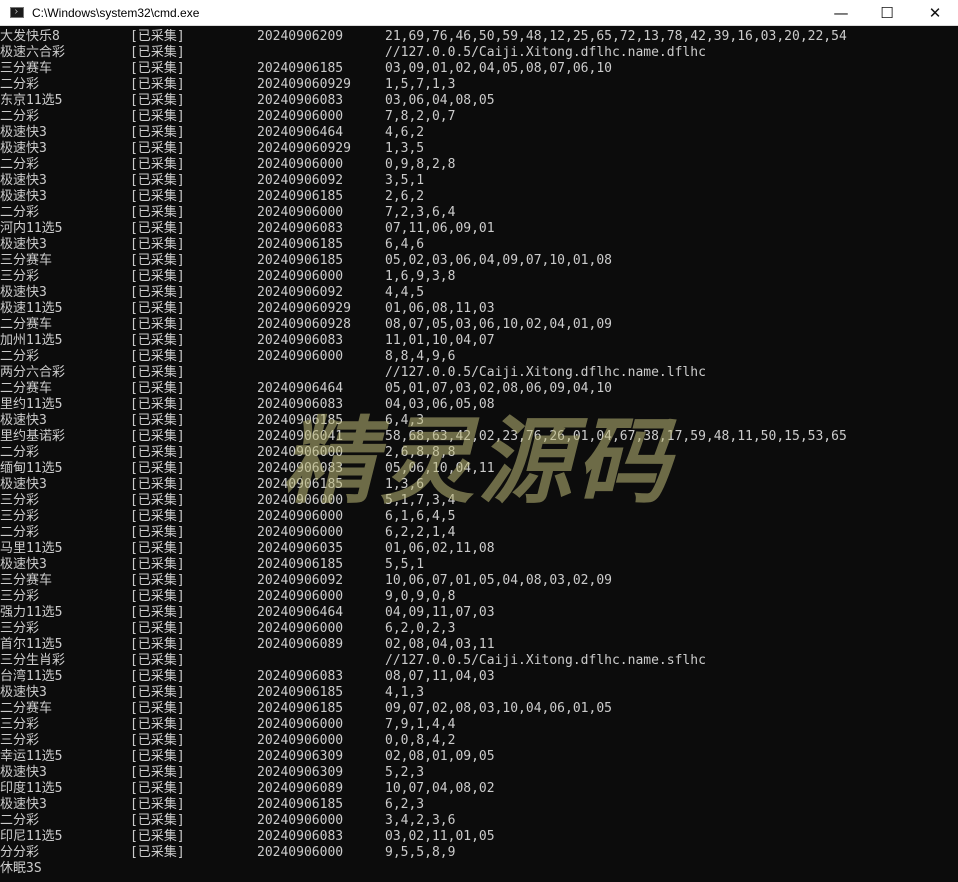  What do you see at coordinates (479, 165) in the screenshot?
I see `console-line: 二分彩 [已采集] 20240906000 0,9,8,2,8` at bounding box center [479, 165].